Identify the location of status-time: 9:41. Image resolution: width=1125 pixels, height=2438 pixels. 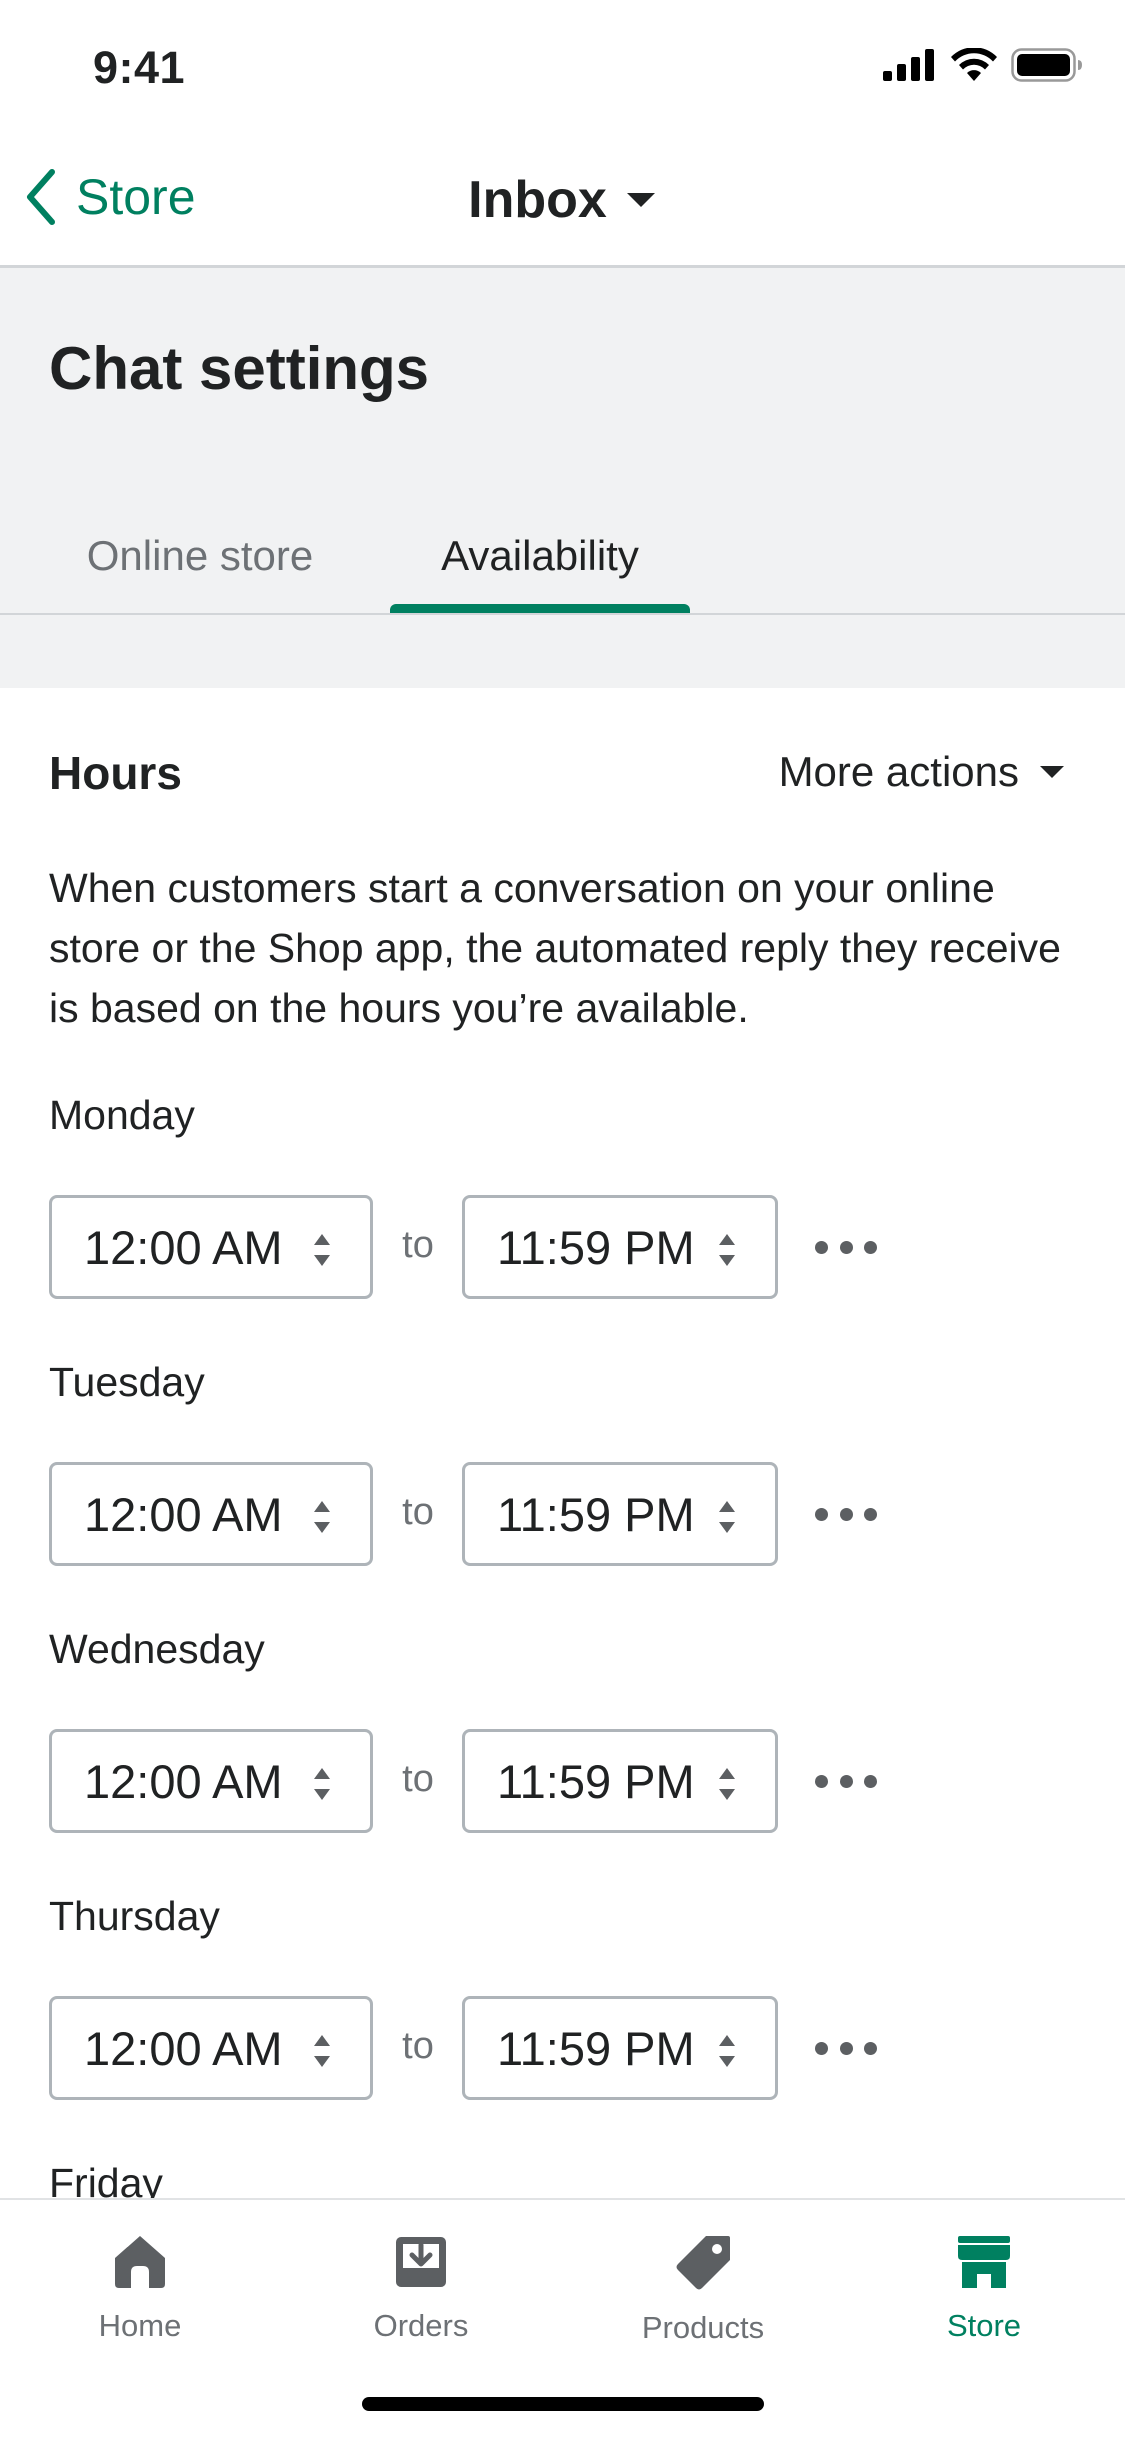
(139, 67).